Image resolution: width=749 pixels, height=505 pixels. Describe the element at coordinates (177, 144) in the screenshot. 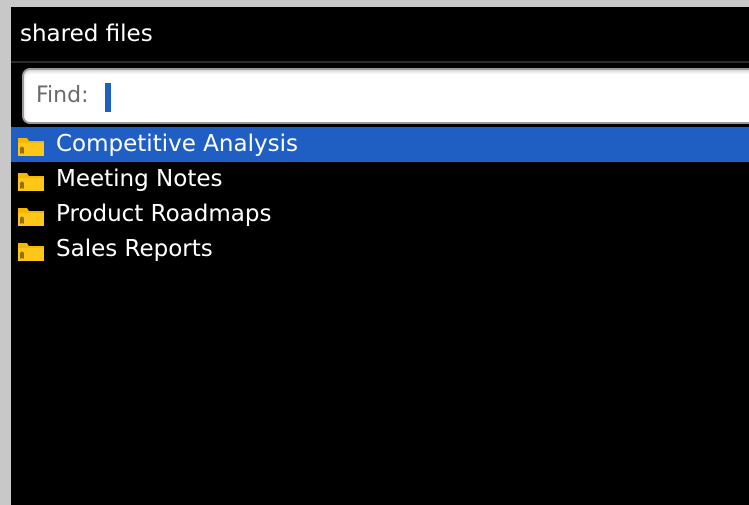

I see `folder-label: Competitive Analysis` at that location.